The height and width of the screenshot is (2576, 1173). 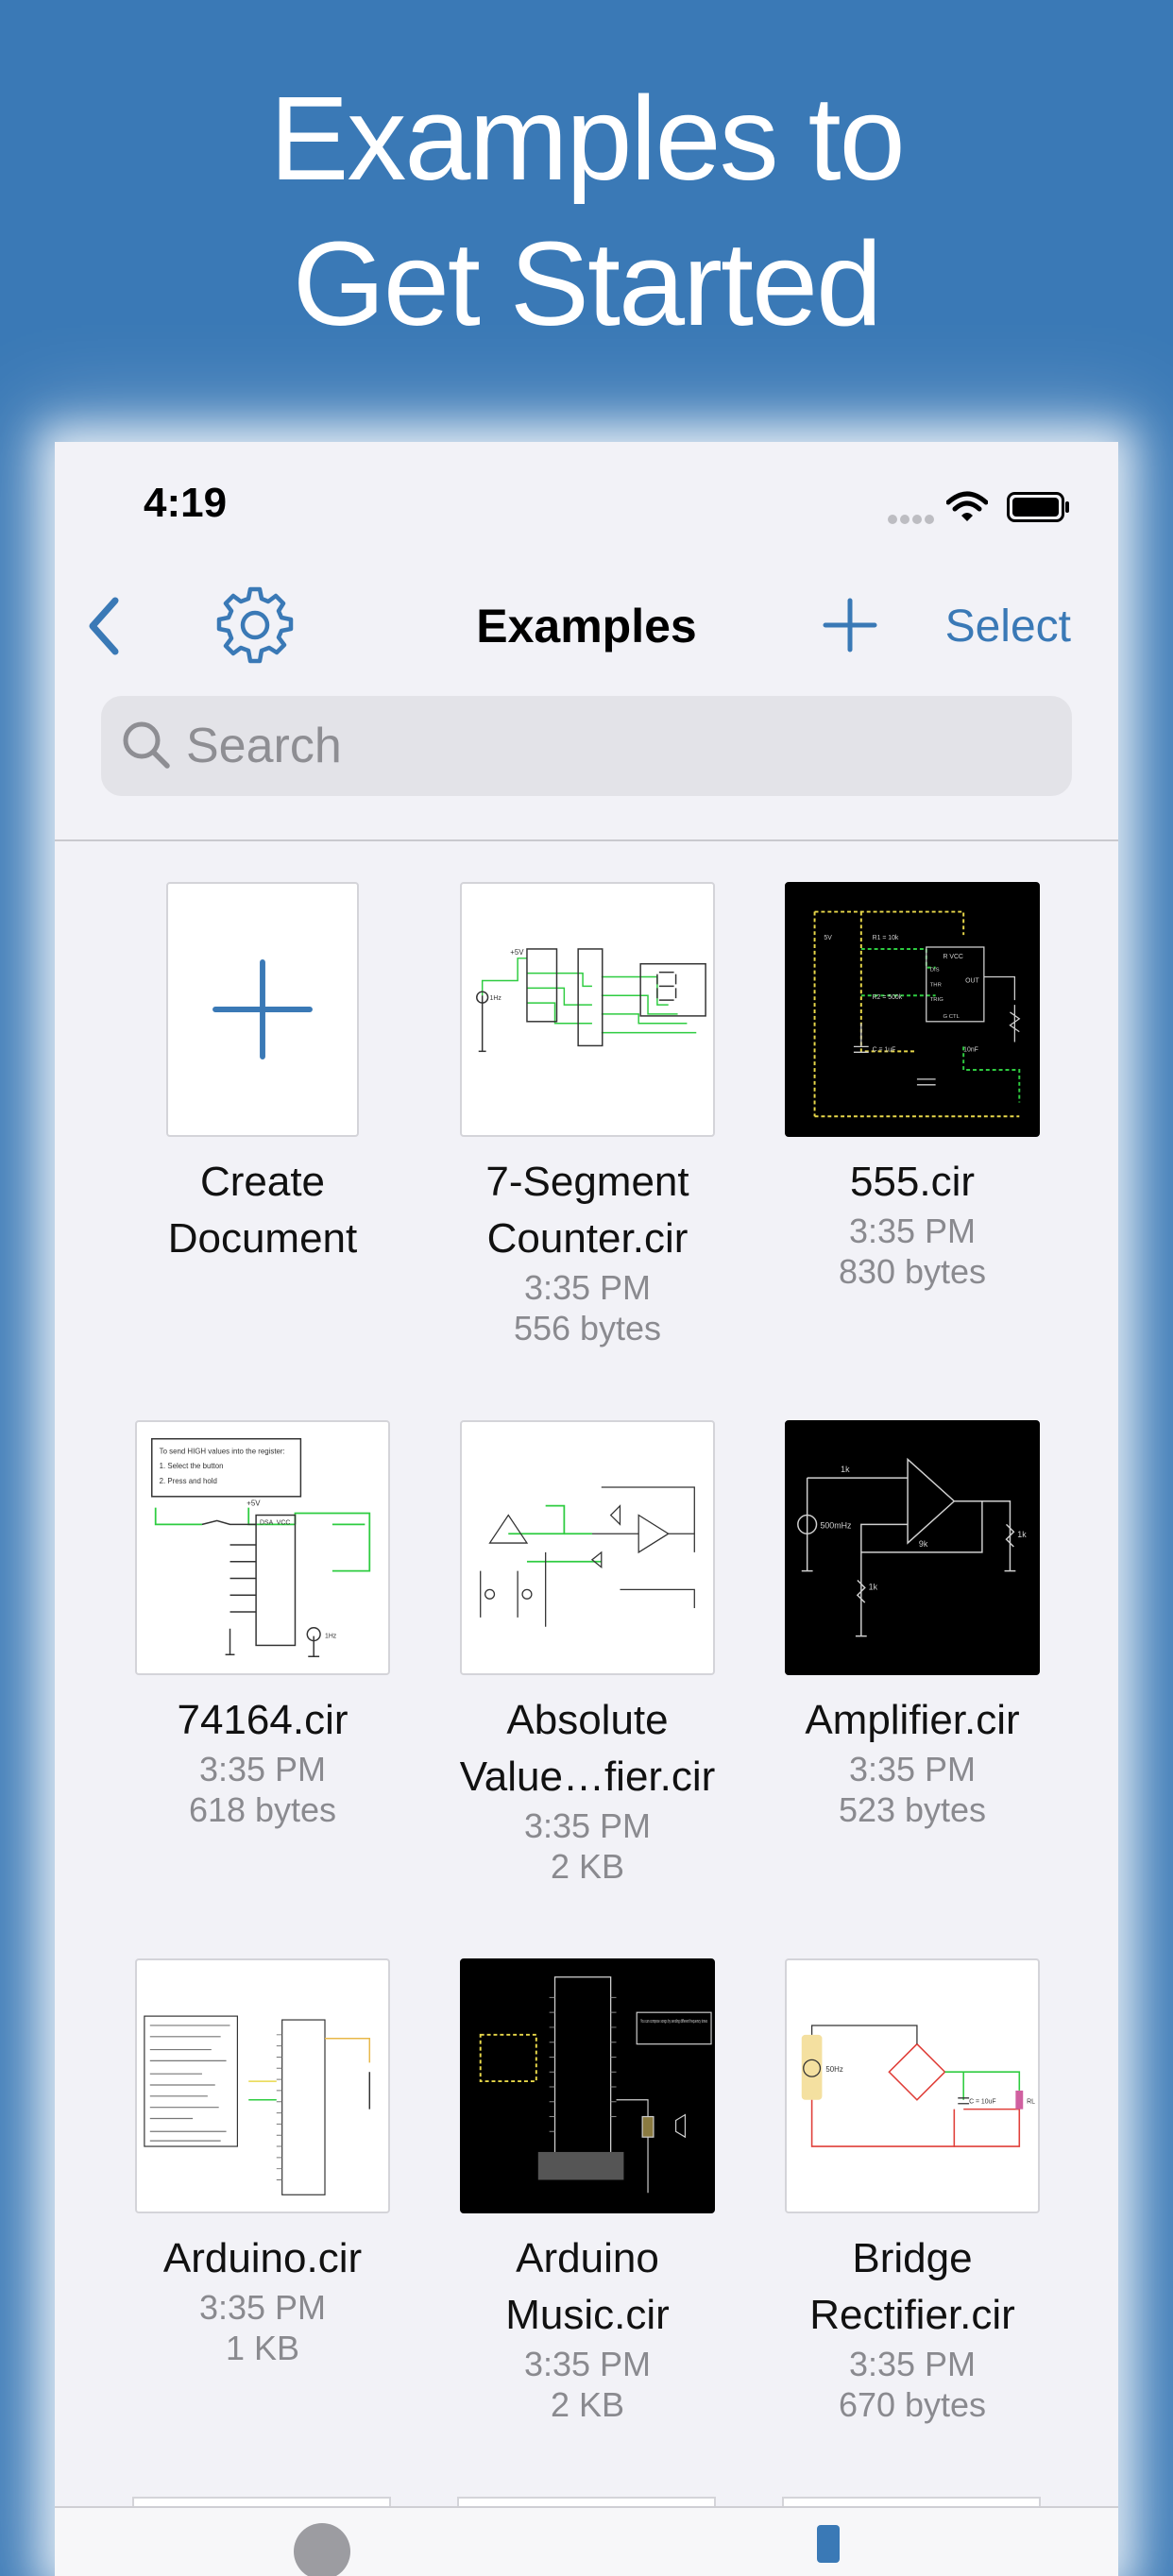 What do you see at coordinates (262, 1210) in the screenshot?
I see `document-name: Create Document` at bounding box center [262, 1210].